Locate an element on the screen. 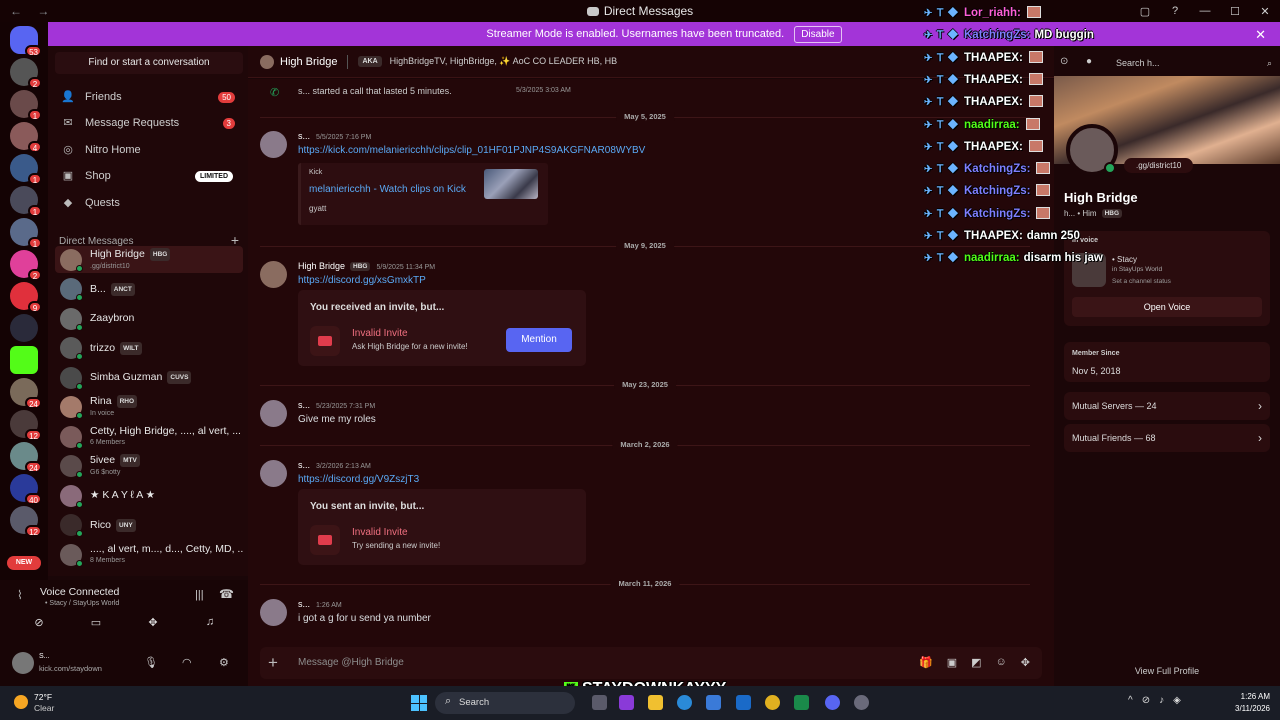 The height and width of the screenshot is (720, 1280). sidebar-item-nitro: ◎ Nitro Home is located at coordinates (149, 150).